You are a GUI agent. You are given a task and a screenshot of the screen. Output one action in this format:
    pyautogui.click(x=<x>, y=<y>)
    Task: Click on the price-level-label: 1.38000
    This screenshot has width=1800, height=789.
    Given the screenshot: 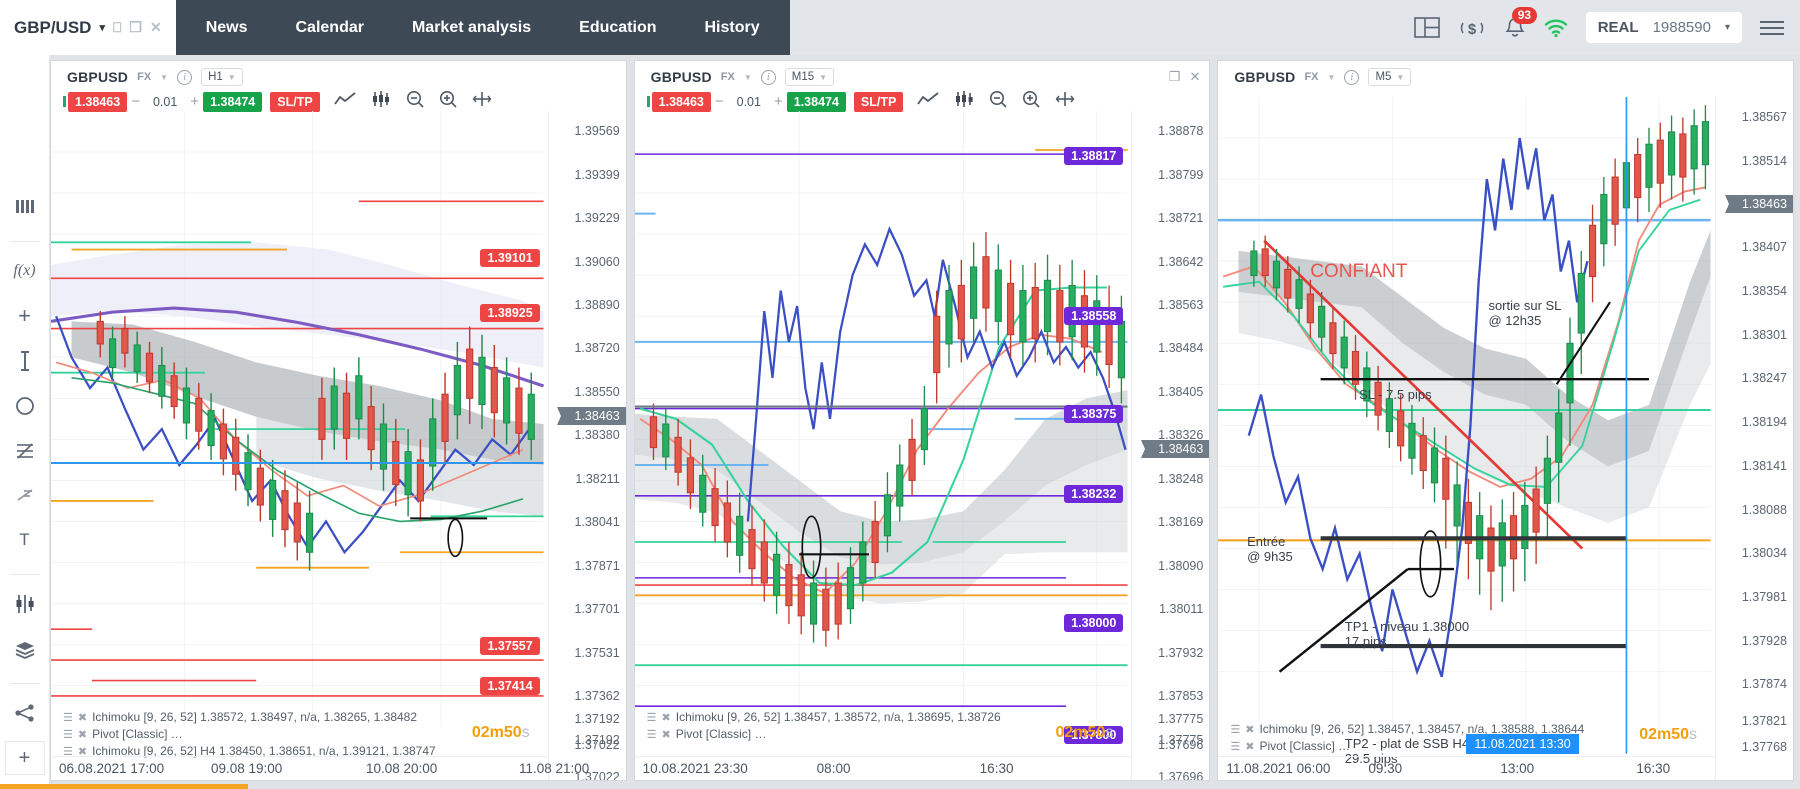 What is the action you would take?
    pyautogui.click(x=1094, y=623)
    